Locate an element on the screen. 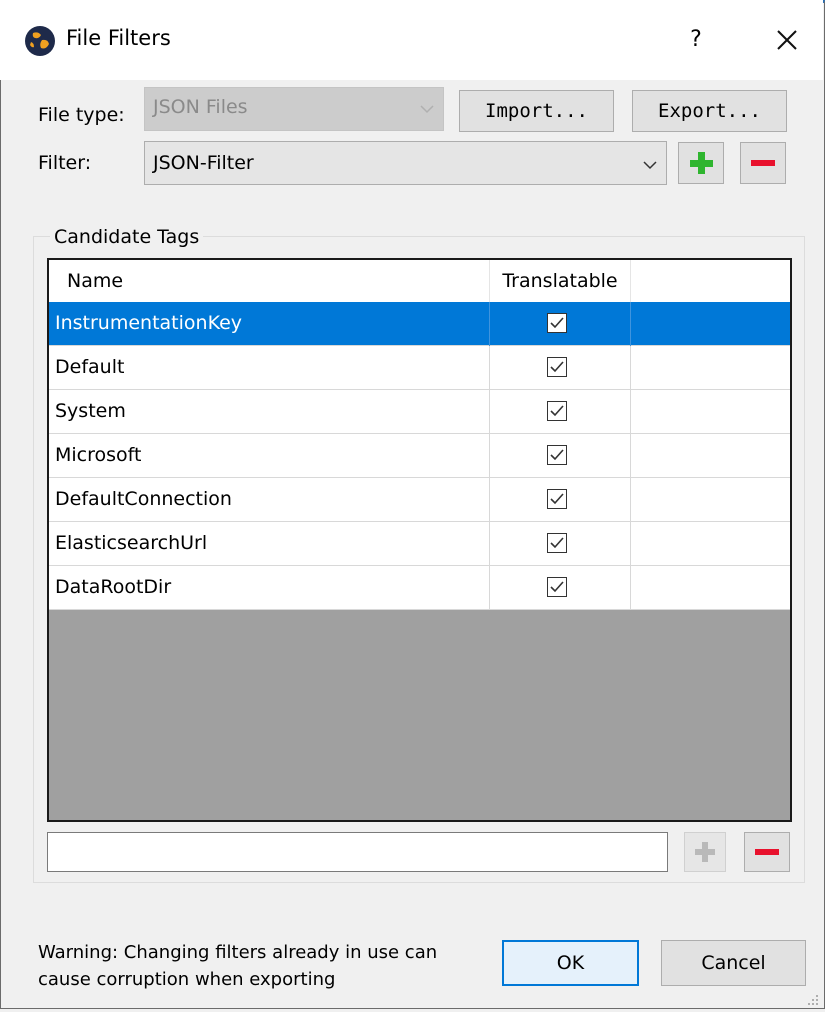 This screenshot has width=825, height=1012. globe-icon is located at coordinates (40, 41).